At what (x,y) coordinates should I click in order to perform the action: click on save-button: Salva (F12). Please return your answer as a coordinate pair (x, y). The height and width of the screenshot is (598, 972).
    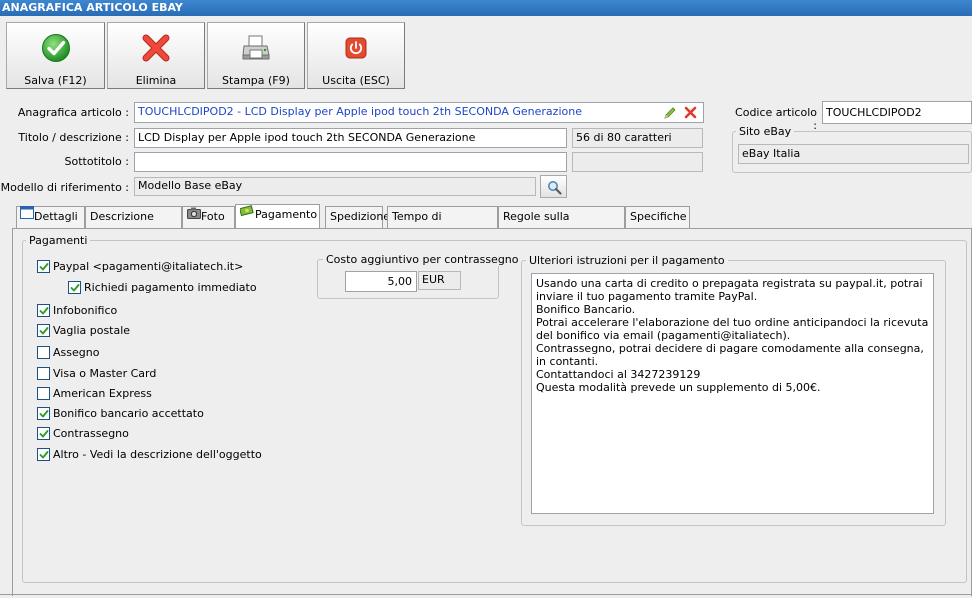
    Looking at the image, I should click on (55, 55).